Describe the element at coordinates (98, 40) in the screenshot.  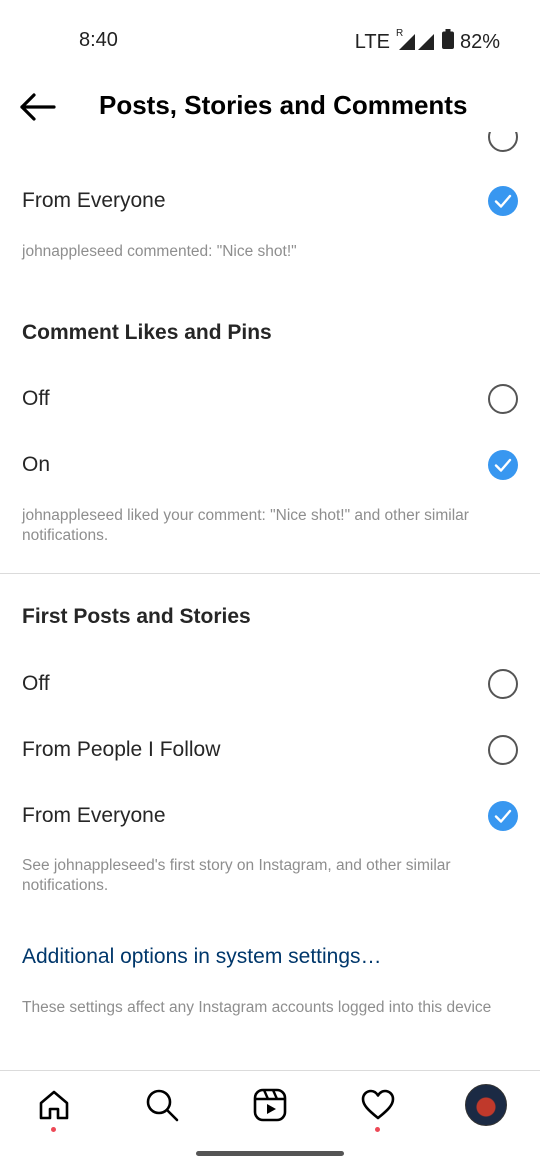
I see `status-time: 8:40` at that location.